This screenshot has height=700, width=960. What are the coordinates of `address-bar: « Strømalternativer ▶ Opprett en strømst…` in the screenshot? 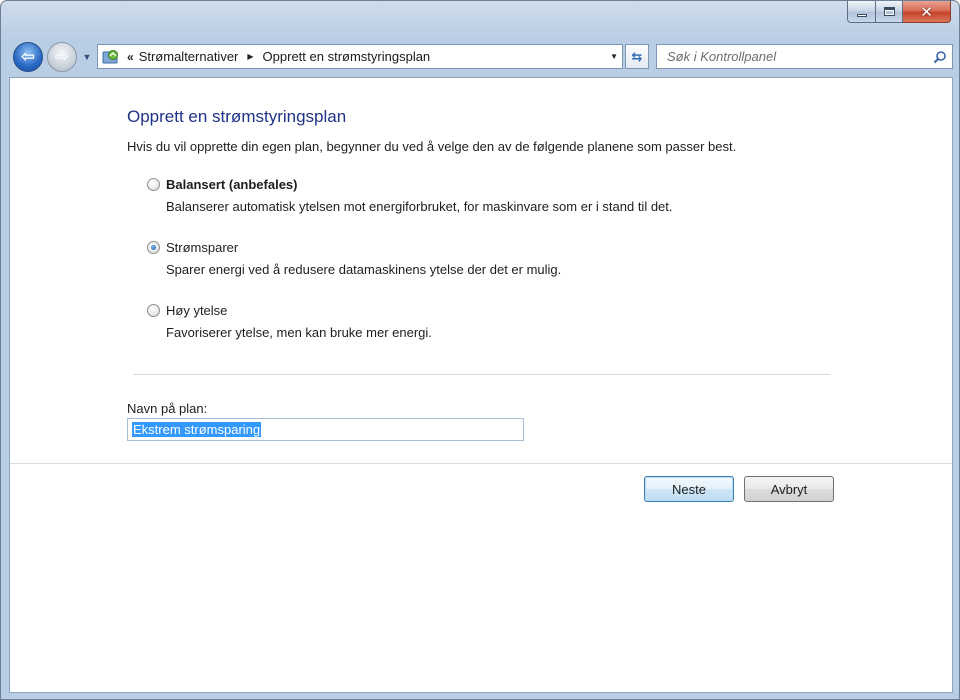 It's located at (360, 56).